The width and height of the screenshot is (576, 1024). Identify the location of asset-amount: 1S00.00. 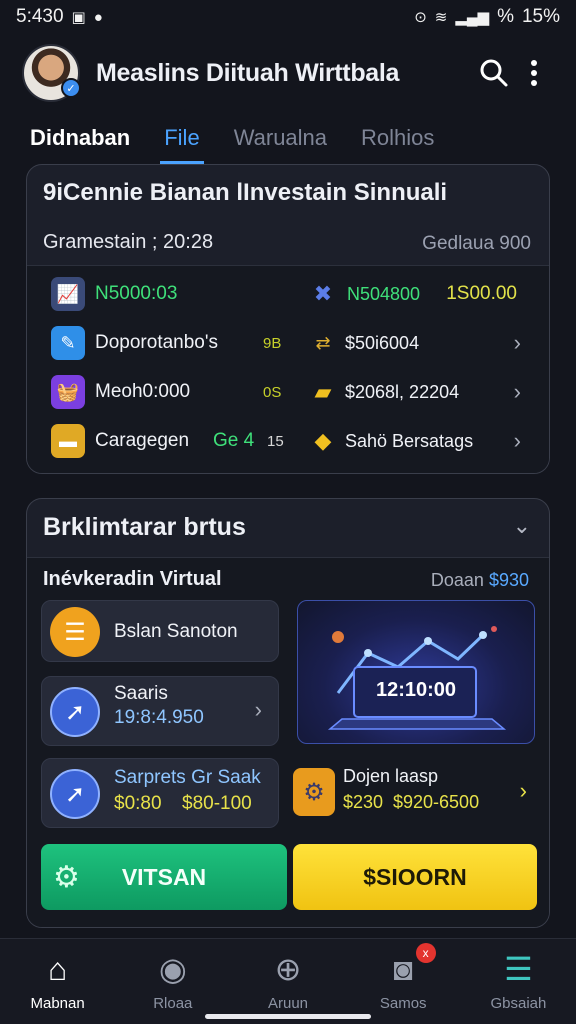
(481, 293).